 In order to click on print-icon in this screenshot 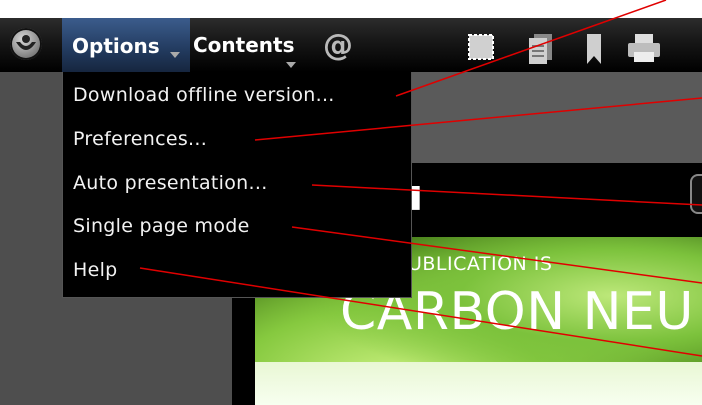, I will do `click(644, 48)`.